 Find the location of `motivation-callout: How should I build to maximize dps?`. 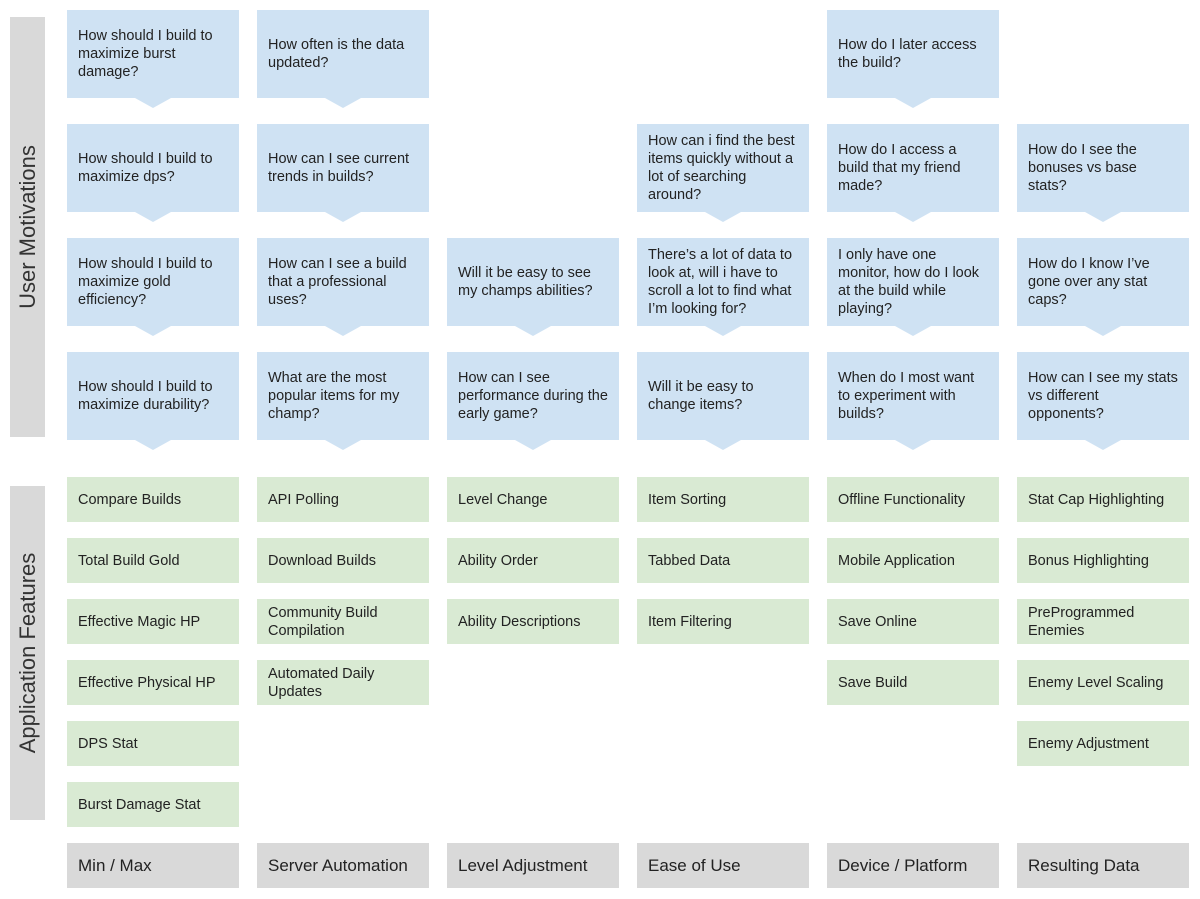

motivation-callout: How should I build to maximize dps? is located at coordinates (153, 168).